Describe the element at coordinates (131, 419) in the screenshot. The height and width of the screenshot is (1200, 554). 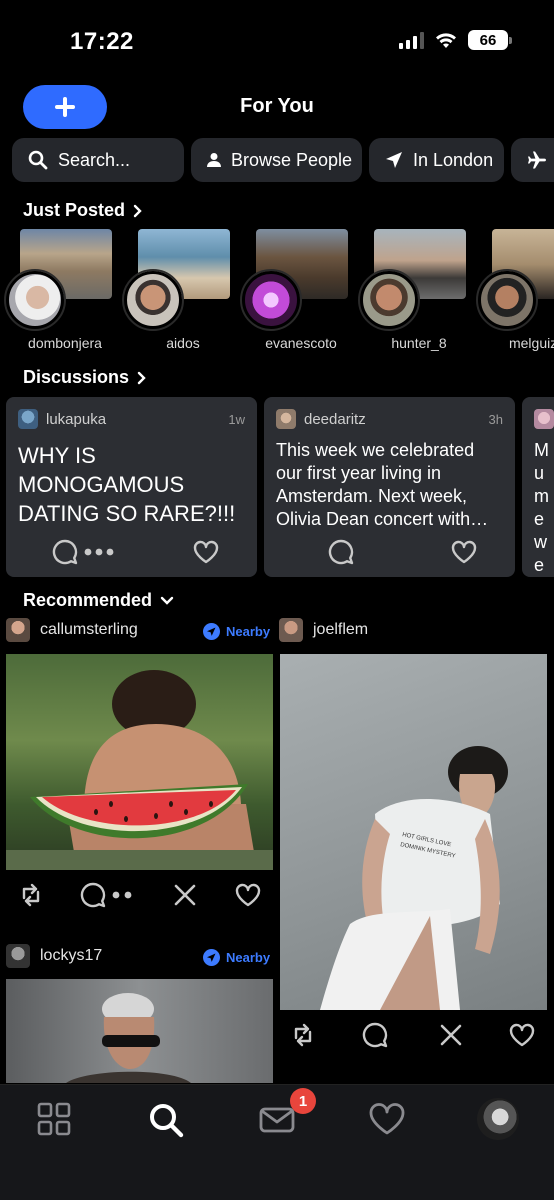
I see `discussion-header: lukapuka 1w` at that location.